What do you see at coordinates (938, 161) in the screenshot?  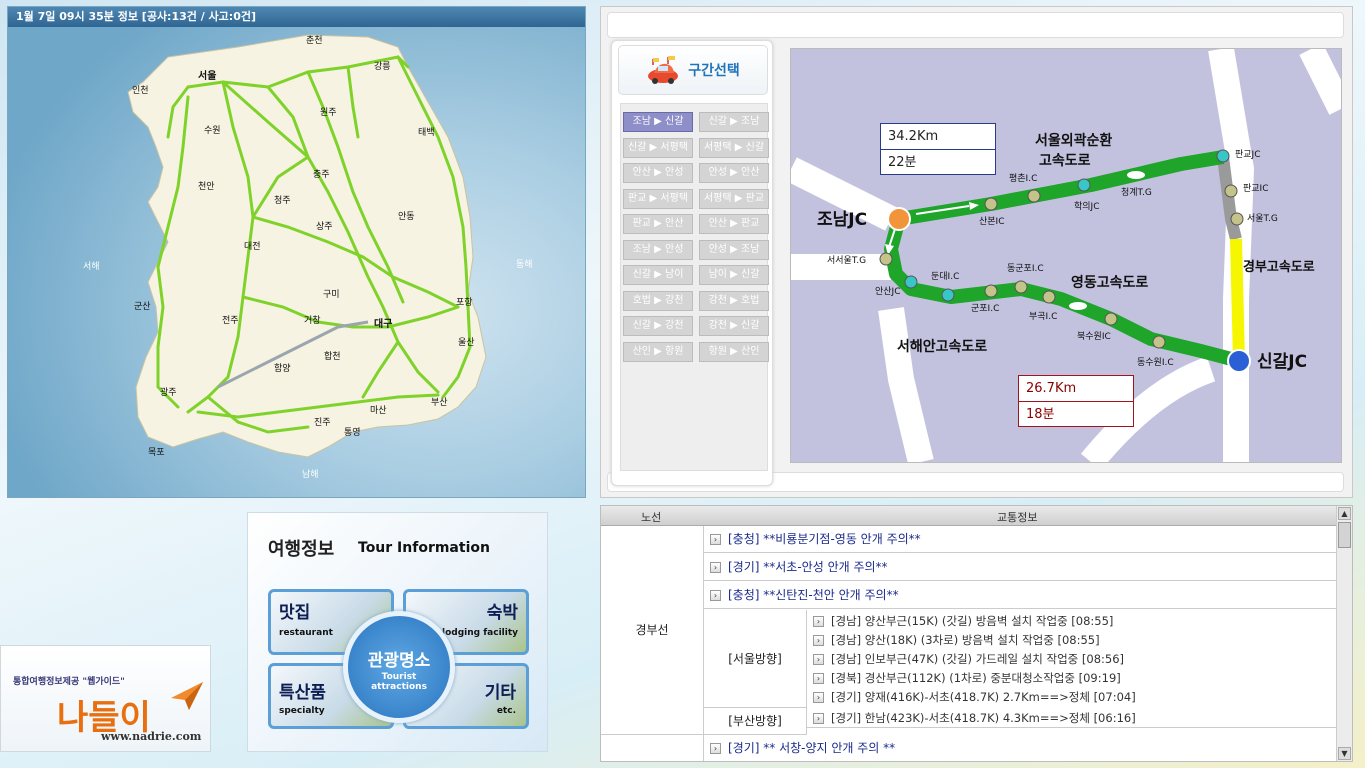 I see `time-north: 22분` at bounding box center [938, 161].